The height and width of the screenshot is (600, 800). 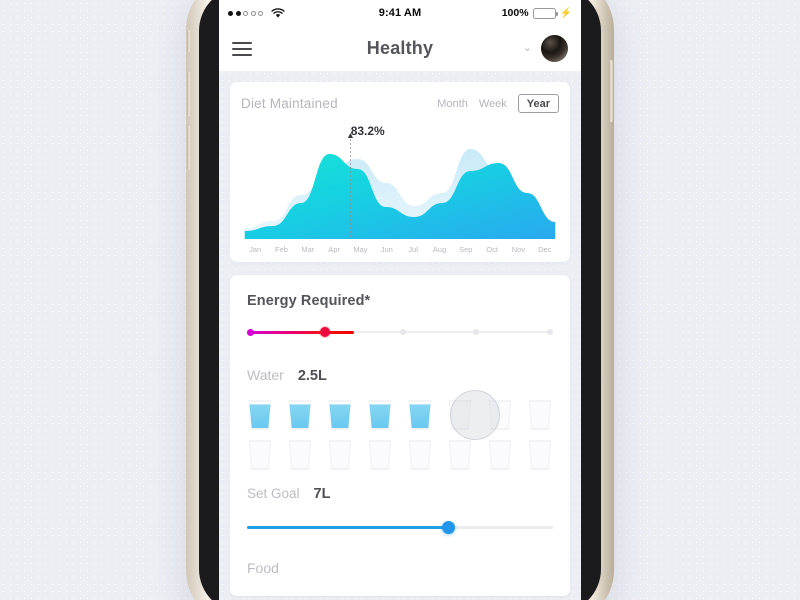 I want to click on range-tab-group: Month Week Year, so click(x=498, y=103).